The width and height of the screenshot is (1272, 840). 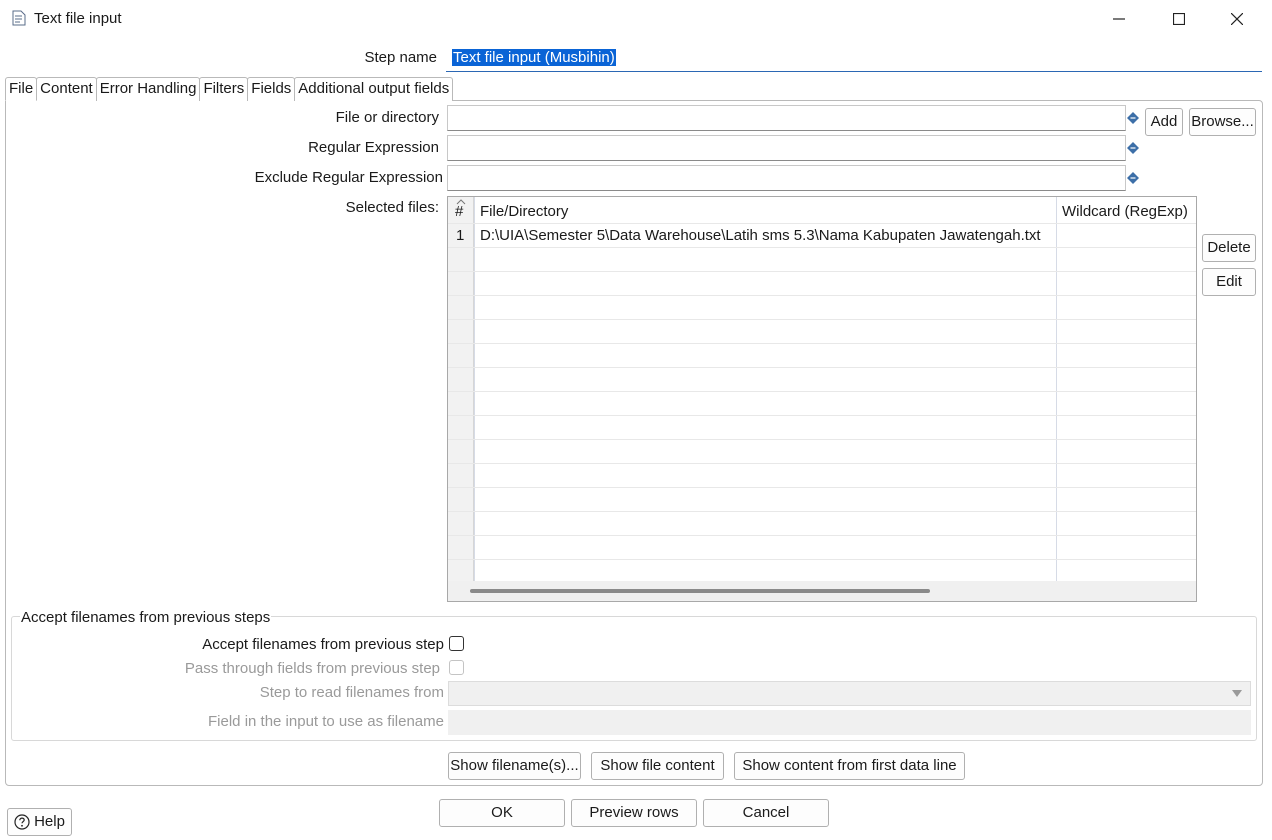 I want to click on scrollbar-thumb, so click(x=700, y=591).